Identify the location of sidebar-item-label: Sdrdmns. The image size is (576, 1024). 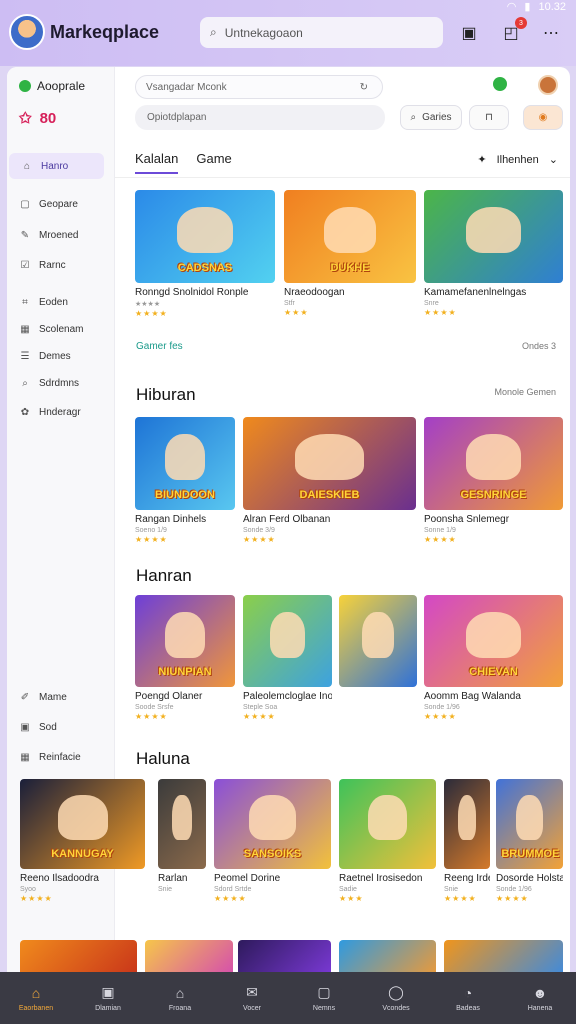
(59, 383).